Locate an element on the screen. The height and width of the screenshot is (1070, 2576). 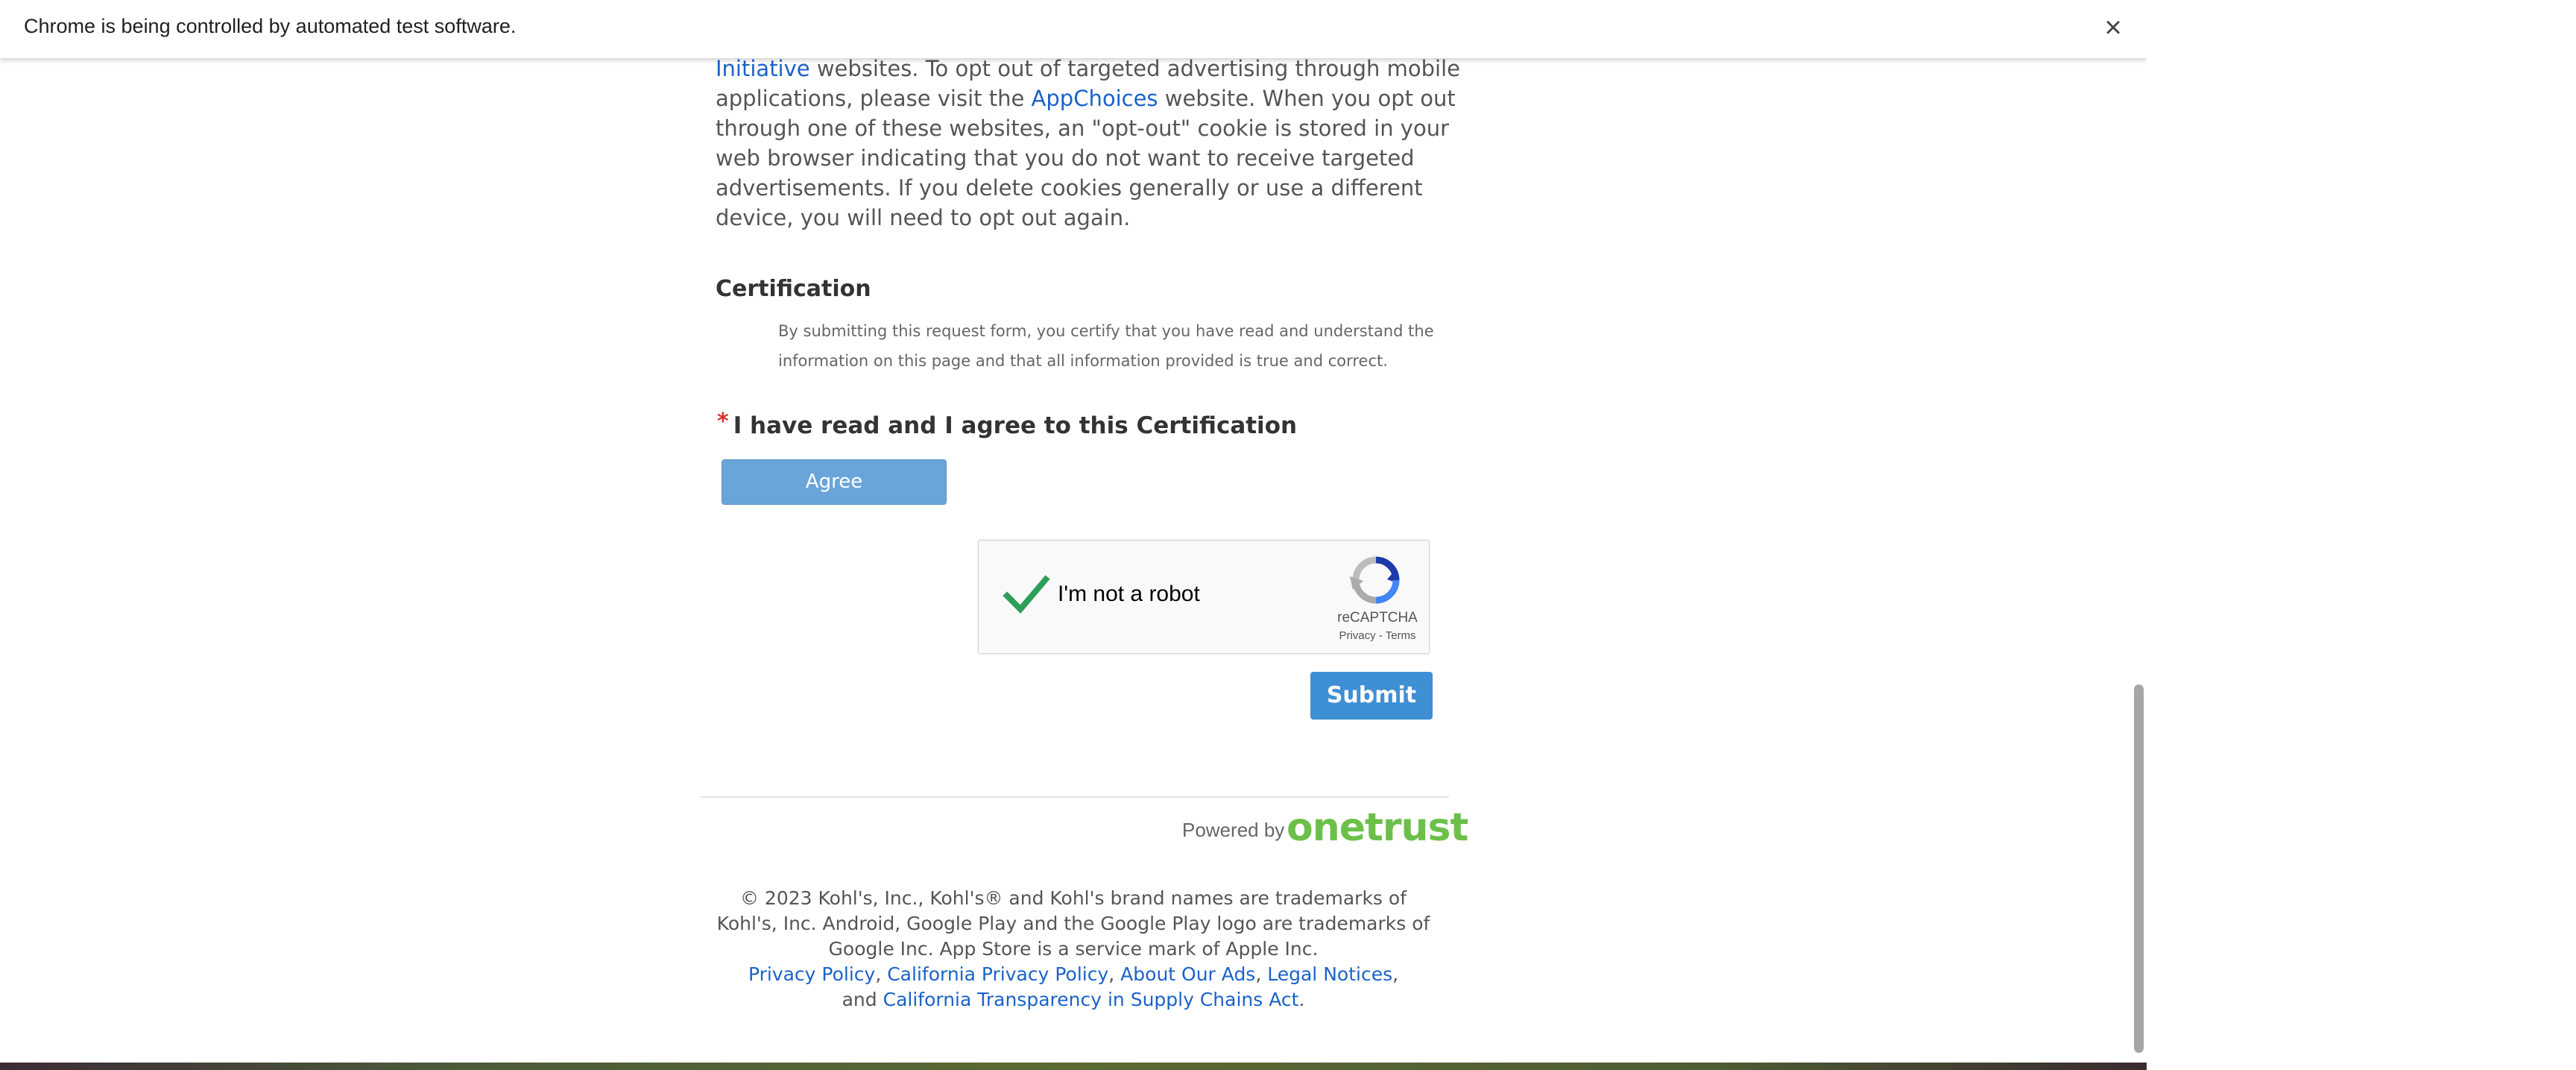
appchoices-link: AppChoices is located at coordinates (1095, 98).